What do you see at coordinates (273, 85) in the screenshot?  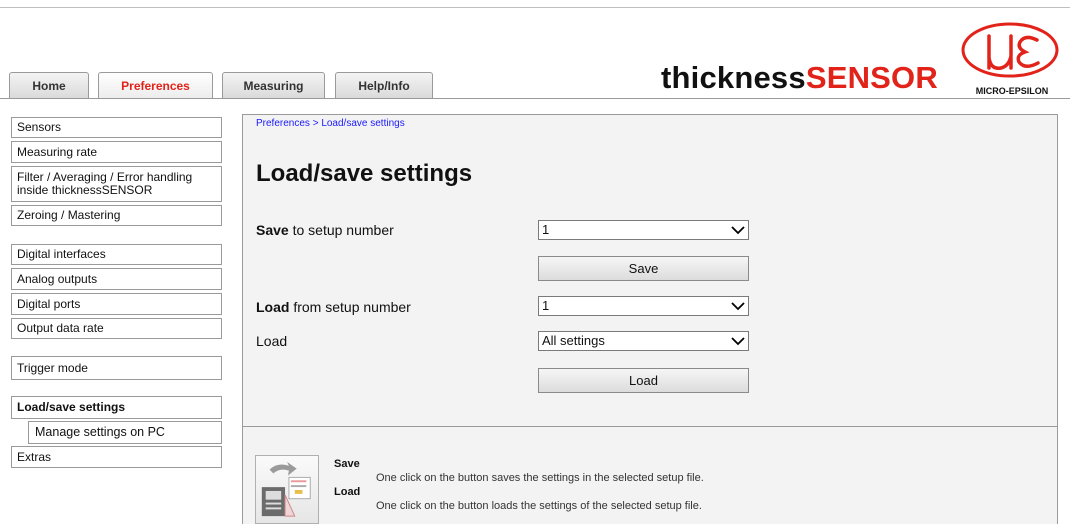 I see `tab-measuring: Measuring` at bounding box center [273, 85].